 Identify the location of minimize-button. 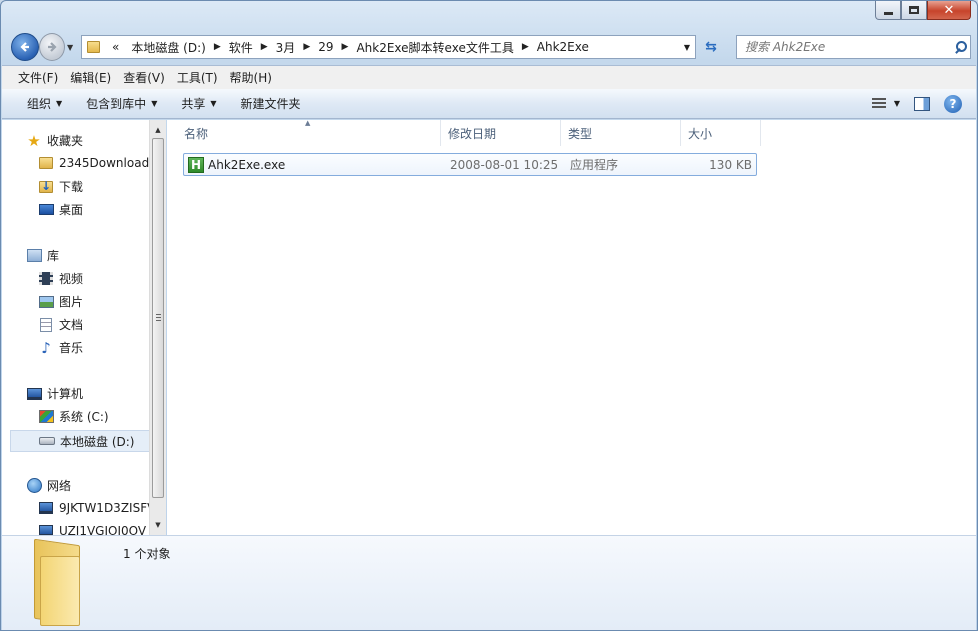
(888, 10).